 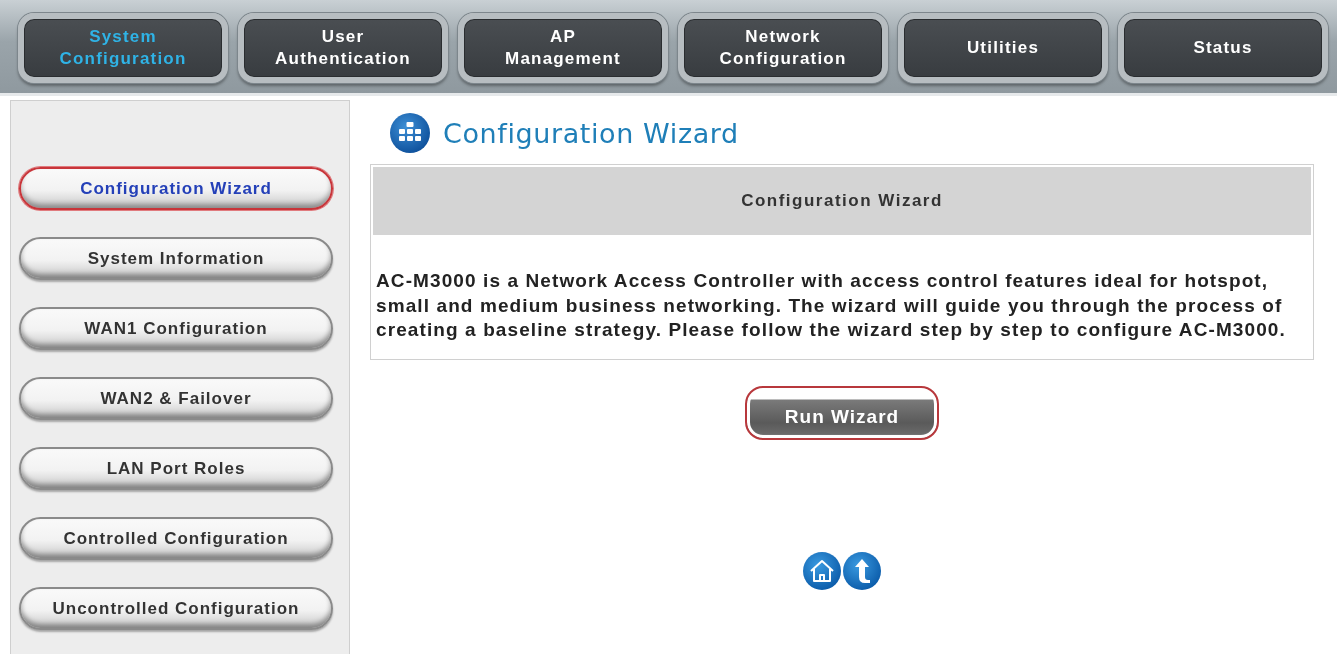 What do you see at coordinates (176, 468) in the screenshot?
I see `sidebar-item: LAN Port Roles` at bounding box center [176, 468].